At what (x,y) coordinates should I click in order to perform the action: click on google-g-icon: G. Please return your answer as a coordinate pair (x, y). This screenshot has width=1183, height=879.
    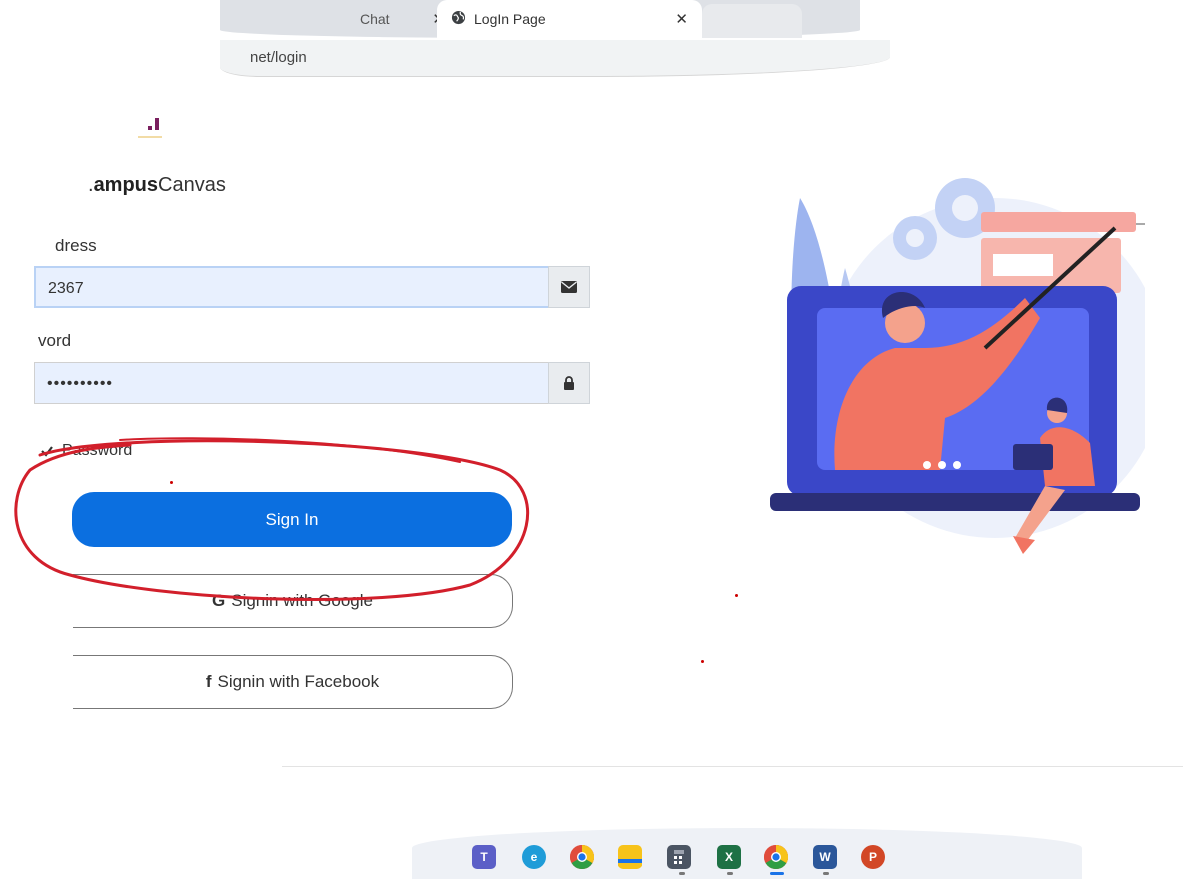
    Looking at the image, I should click on (219, 600).